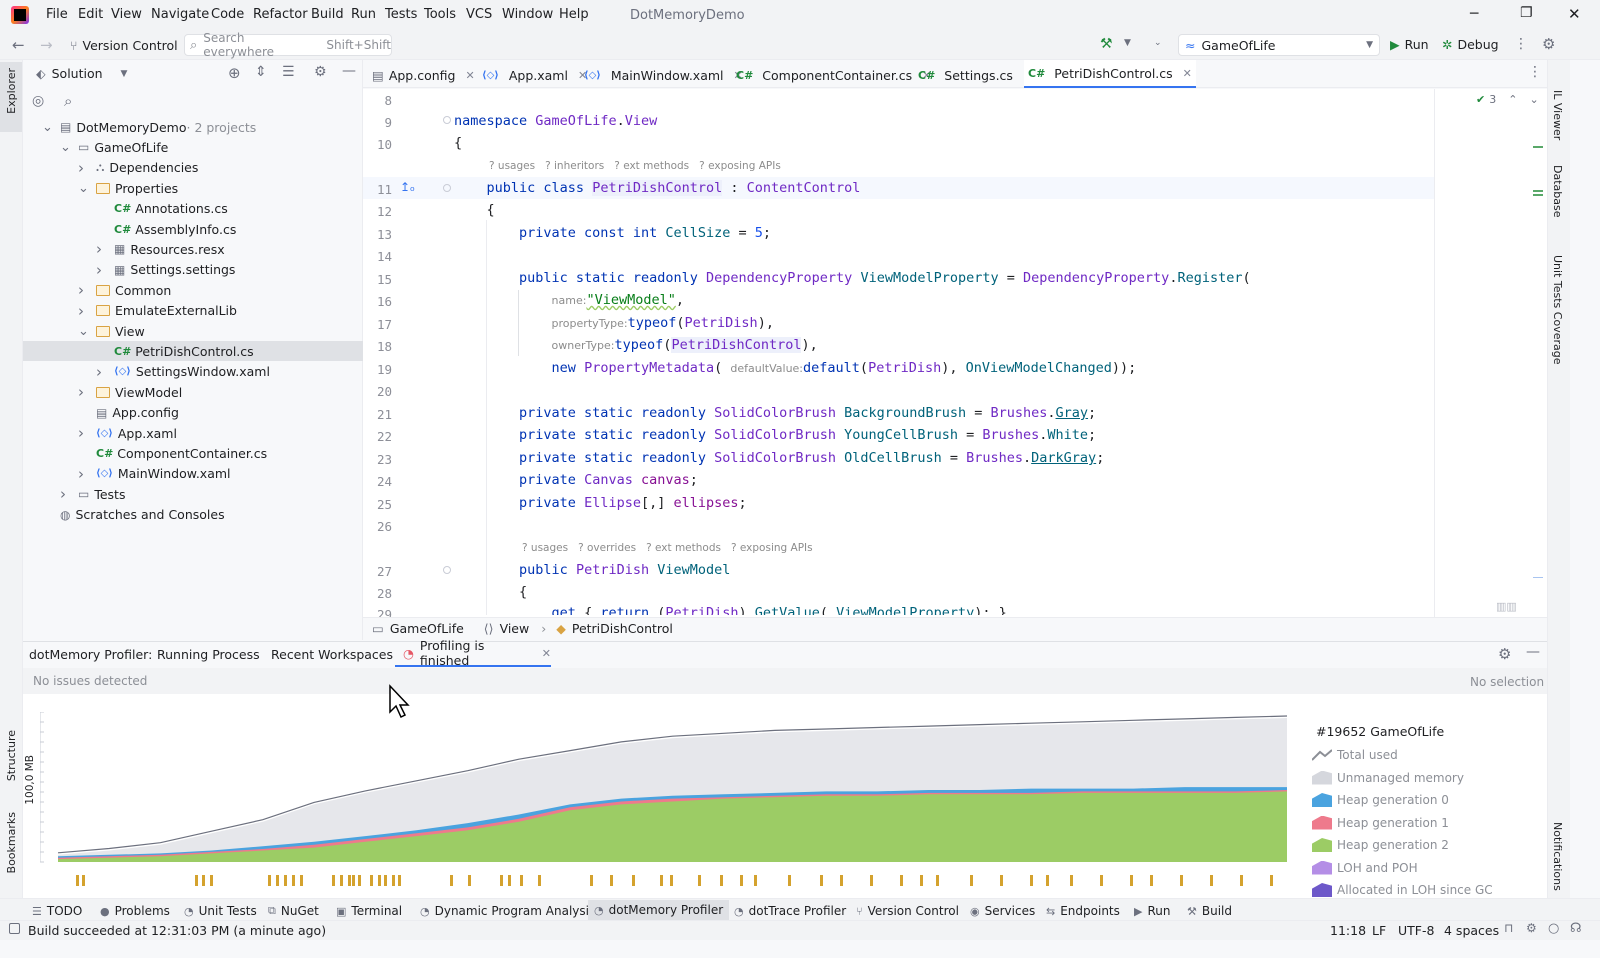  Describe the element at coordinates (907, 911) in the screenshot. I see `tool-window-version-control: ⑂ Version Control` at that location.